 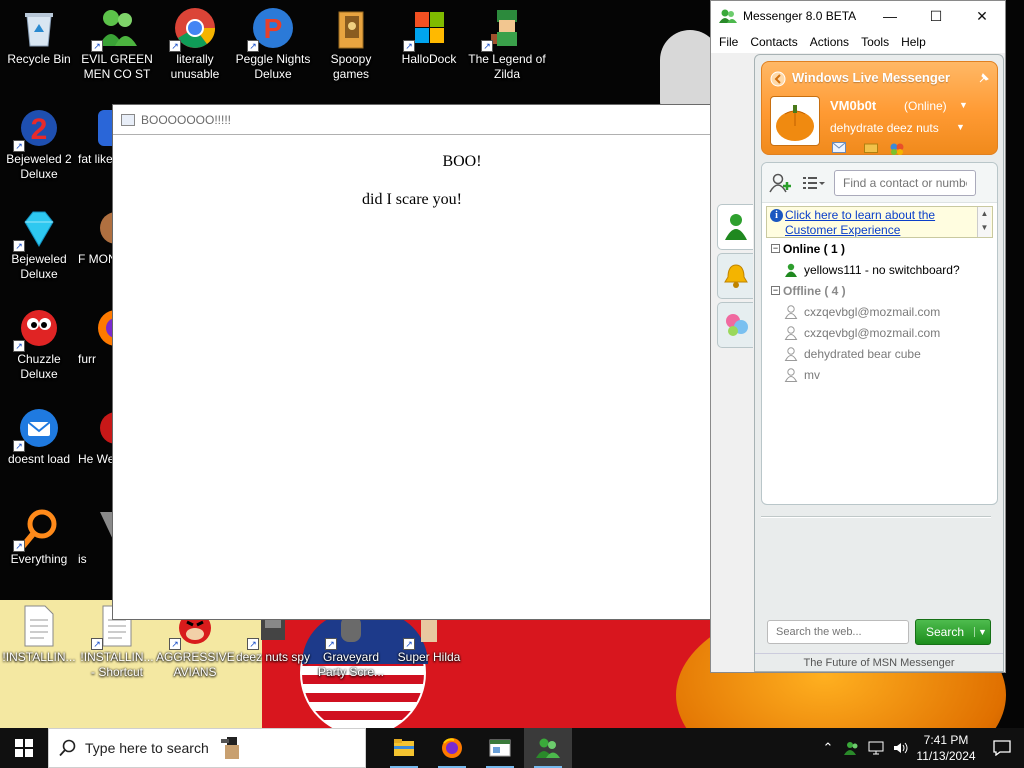 What do you see at coordinates (776, 215) in the screenshot?
I see `info-icon: i` at bounding box center [776, 215].